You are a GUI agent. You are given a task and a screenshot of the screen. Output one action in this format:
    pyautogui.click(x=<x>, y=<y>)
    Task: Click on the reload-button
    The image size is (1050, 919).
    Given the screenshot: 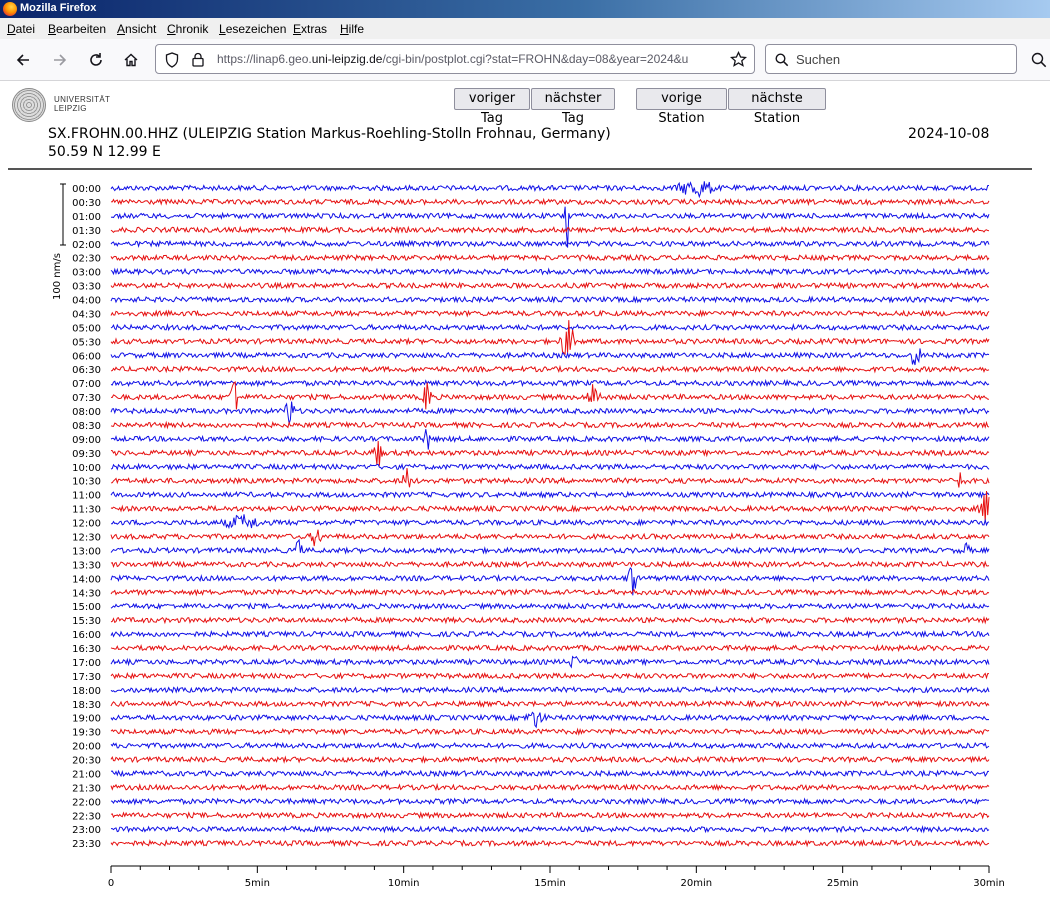 What is the action you would take?
    pyautogui.click(x=96, y=60)
    